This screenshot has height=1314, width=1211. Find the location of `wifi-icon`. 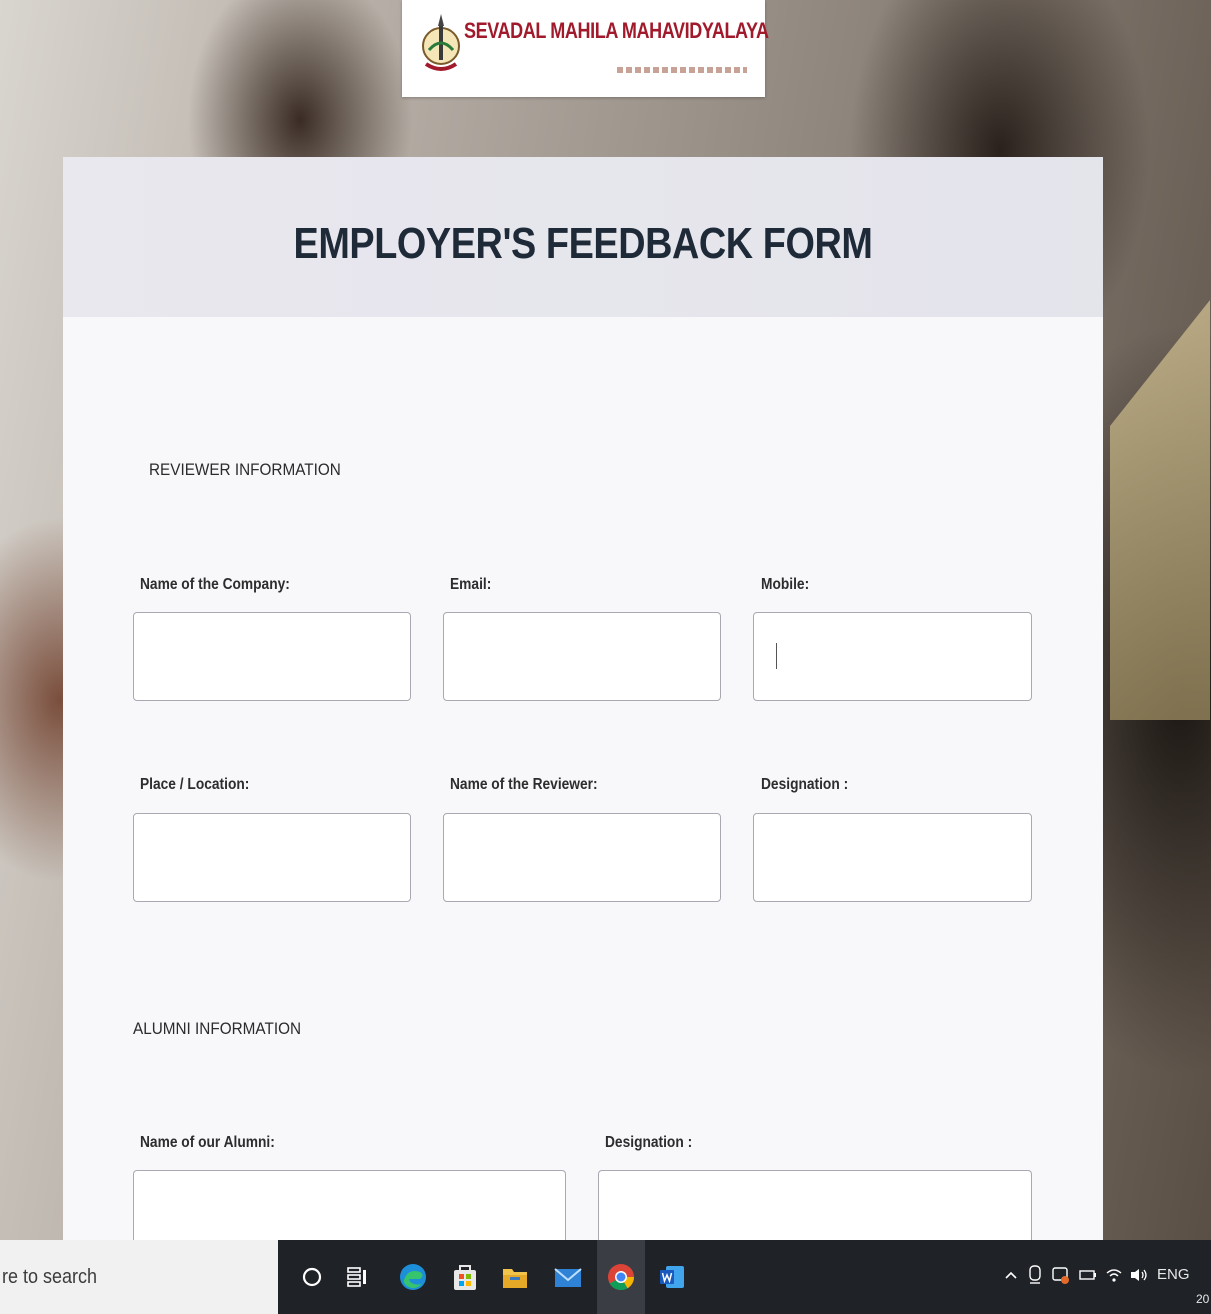

wifi-icon is located at coordinates (1114, 1275).